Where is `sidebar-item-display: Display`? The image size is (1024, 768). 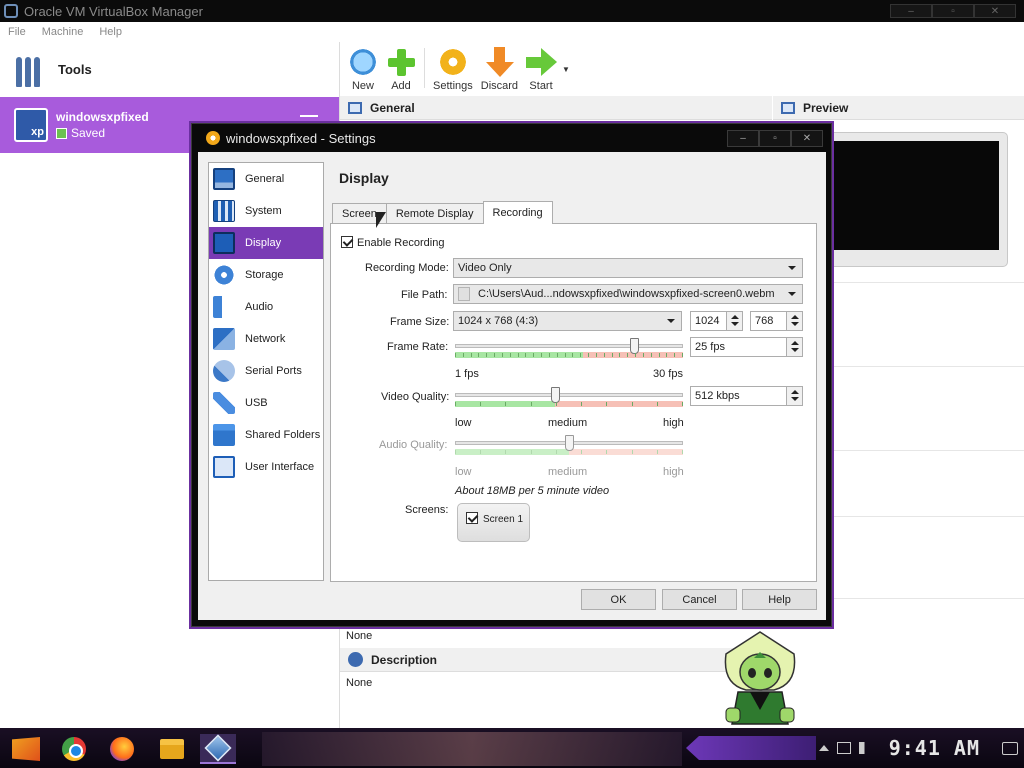 sidebar-item-display: Display is located at coordinates (266, 243).